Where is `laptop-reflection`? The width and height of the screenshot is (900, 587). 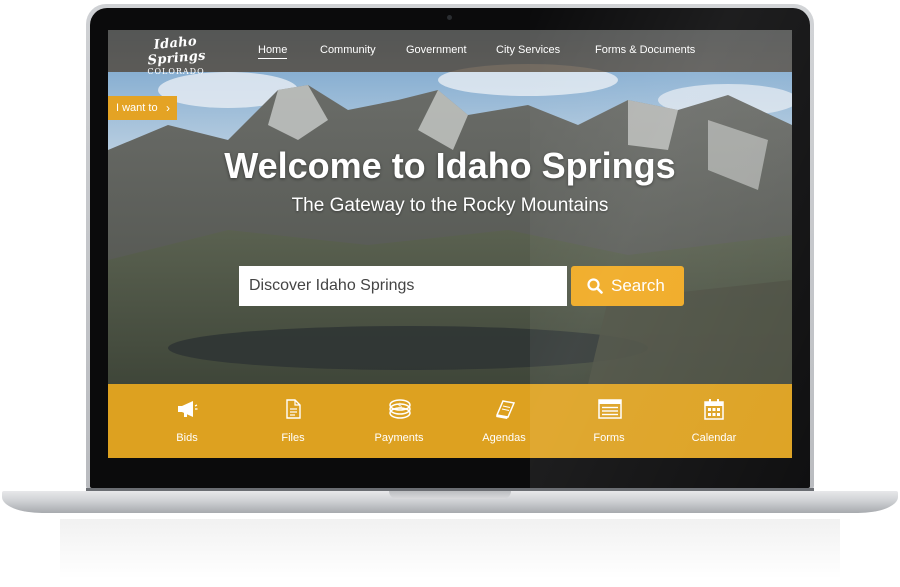
laptop-reflection is located at coordinates (450, 549).